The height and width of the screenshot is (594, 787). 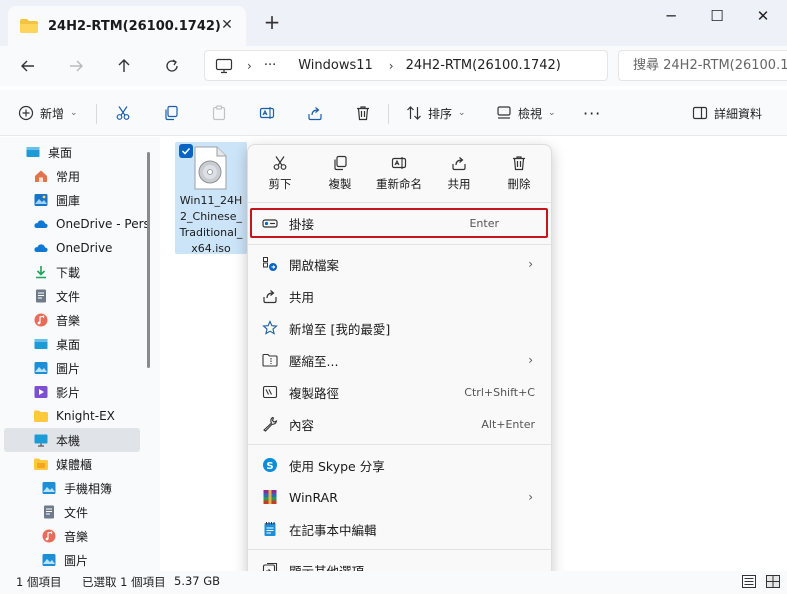 What do you see at coordinates (52, 113) in the screenshot?
I see `new-button-label: 新增` at bounding box center [52, 113].